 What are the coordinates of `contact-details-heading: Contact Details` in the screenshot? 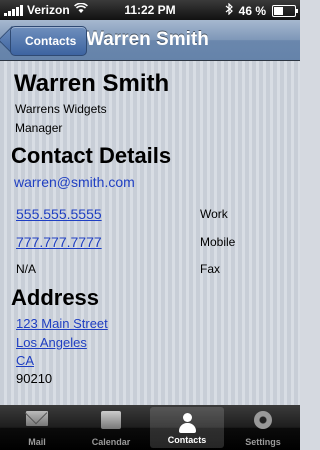 It's located at (91, 155).